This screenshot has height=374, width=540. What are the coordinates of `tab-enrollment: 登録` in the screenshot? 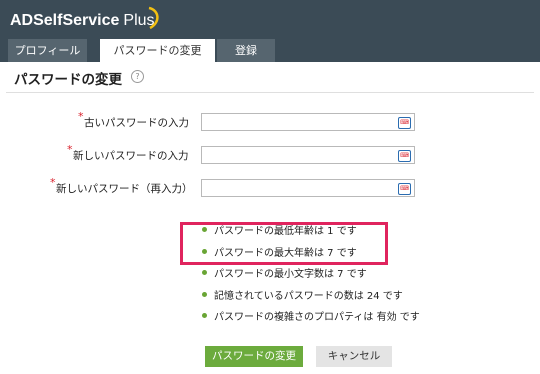 It's located at (246, 50).